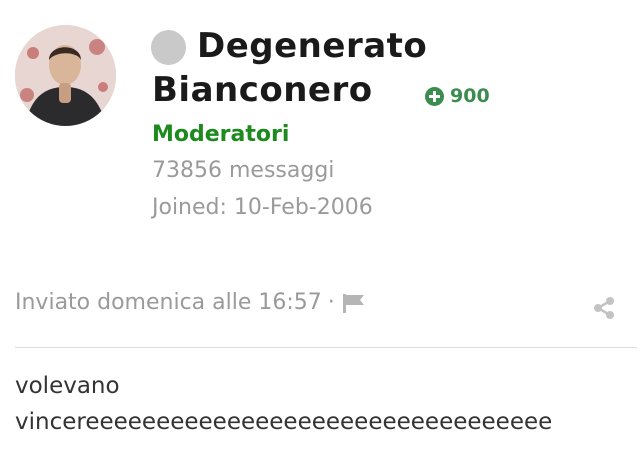  Describe the element at coordinates (604, 308) in the screenshot. I see `share-icon` at that location.